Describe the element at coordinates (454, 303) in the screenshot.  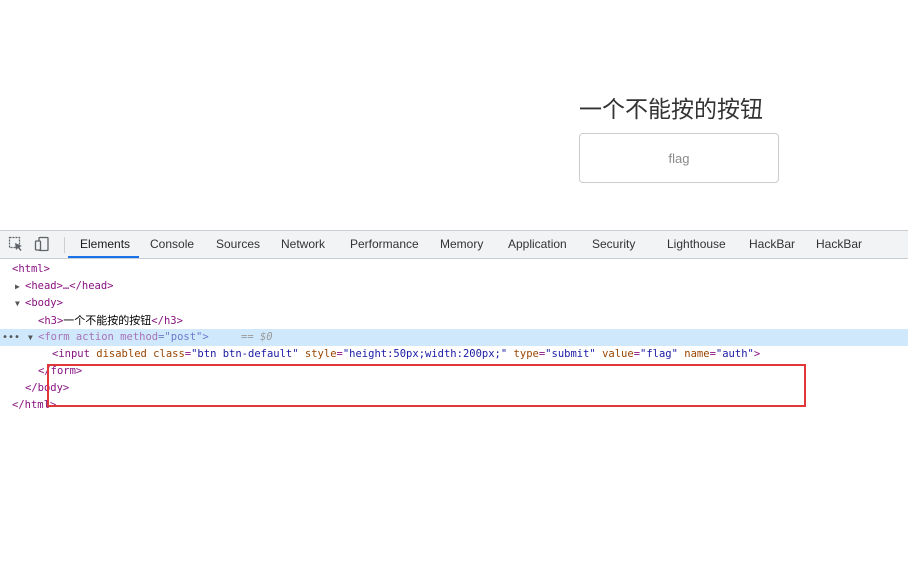
I see `dom-node-body: ▼ <body>` at that location.